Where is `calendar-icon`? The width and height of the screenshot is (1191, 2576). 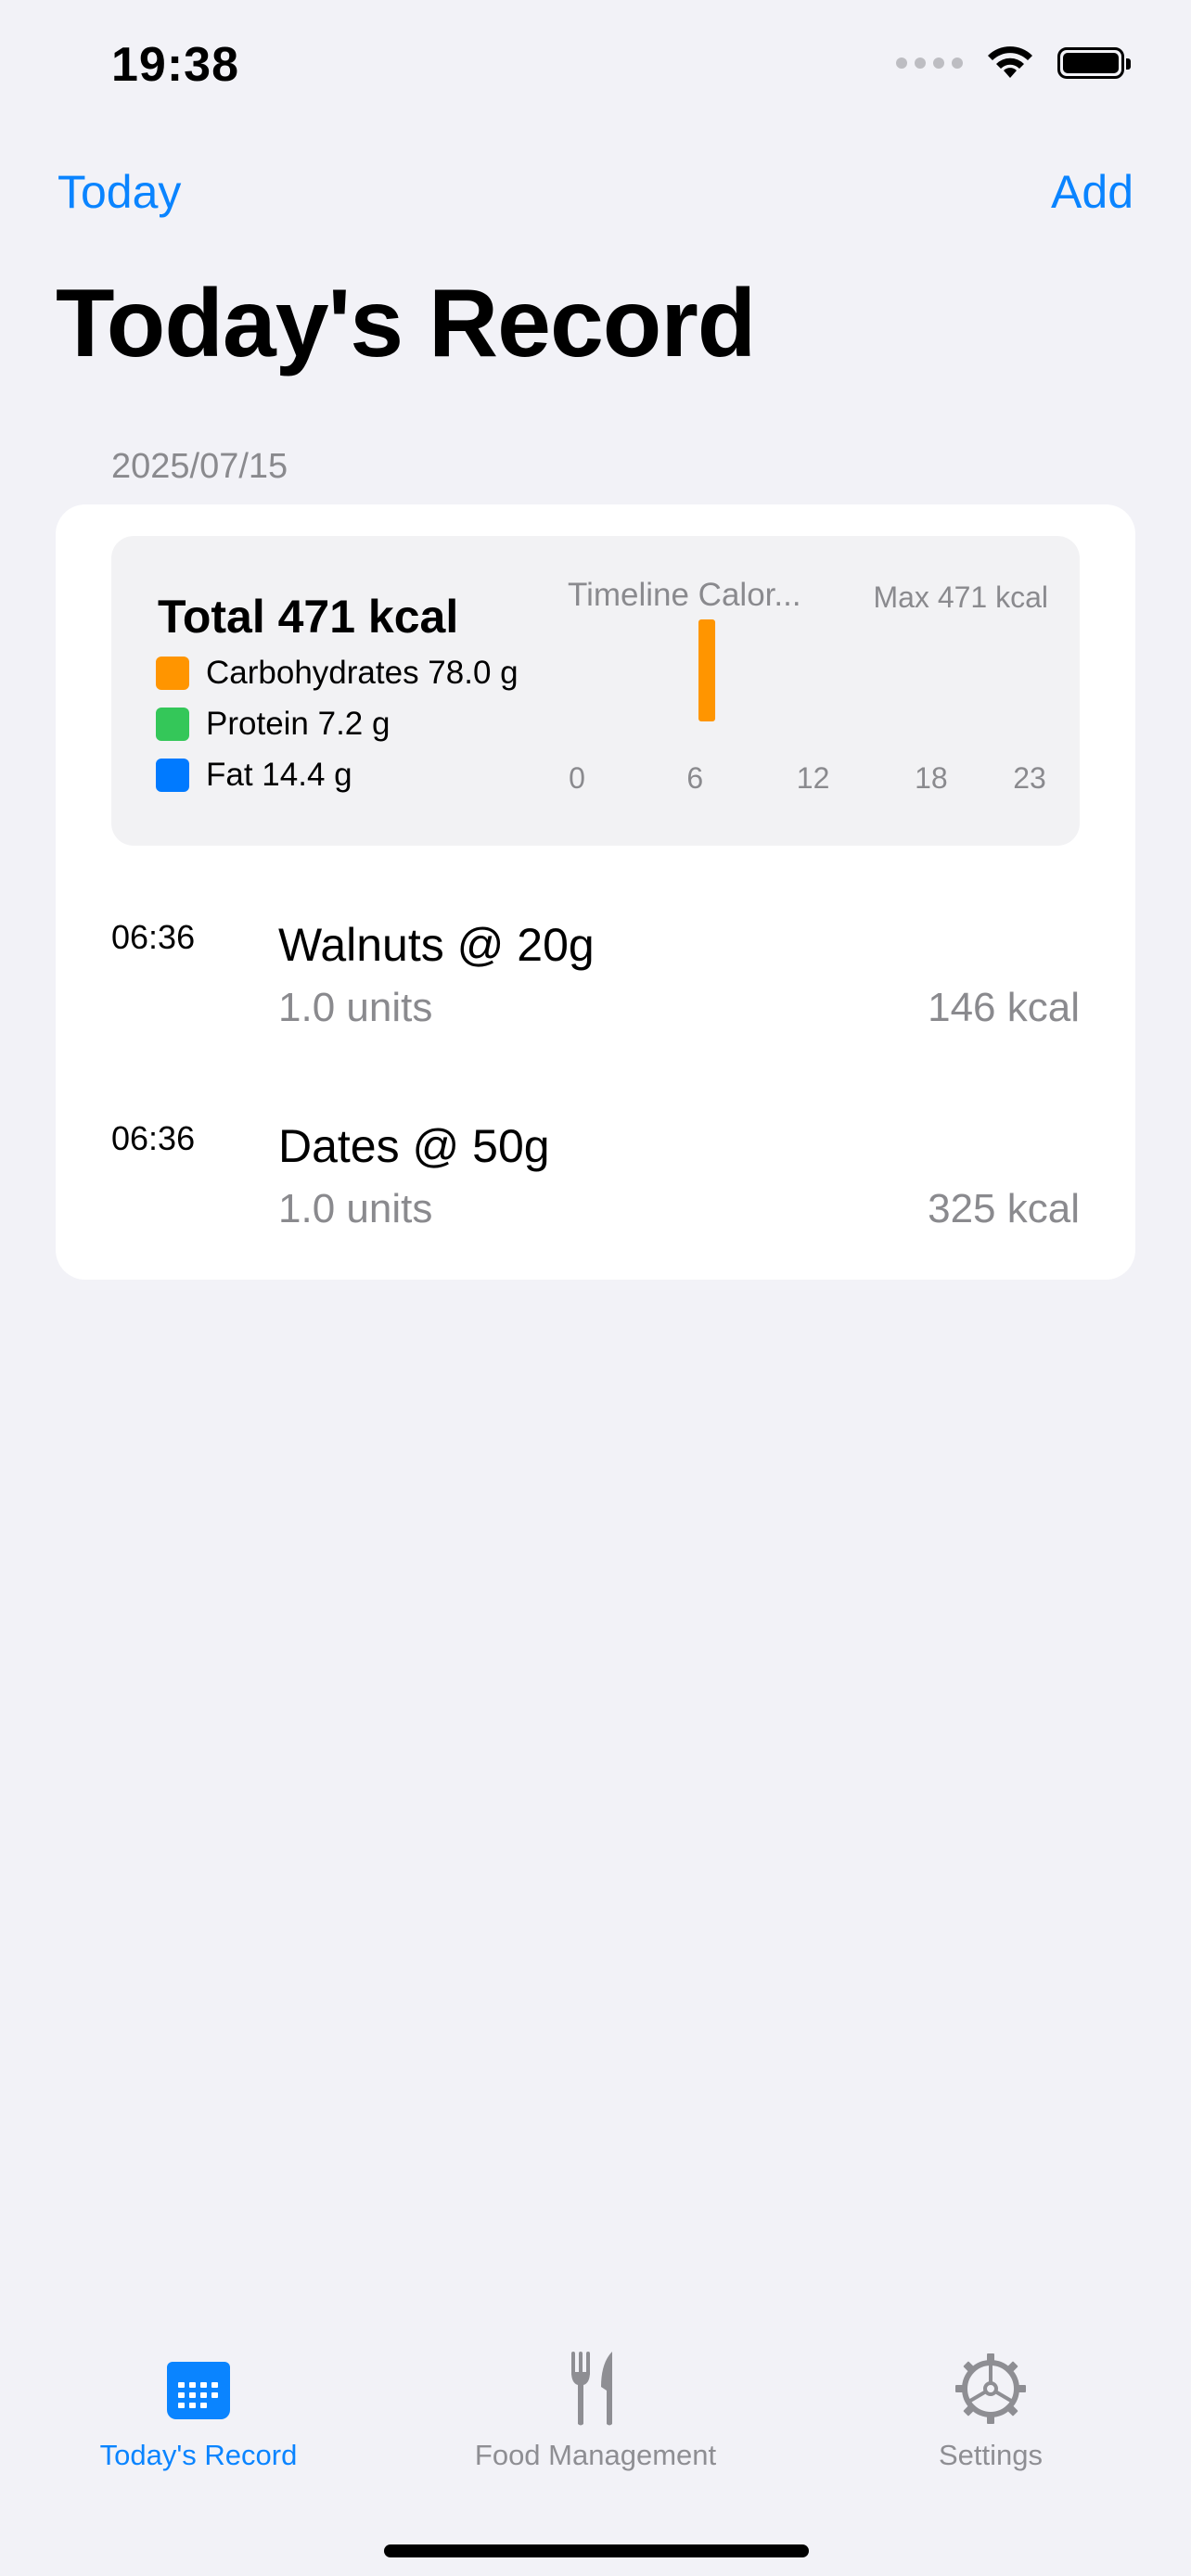 calendar-icon is located at coordinates (198, 2388).